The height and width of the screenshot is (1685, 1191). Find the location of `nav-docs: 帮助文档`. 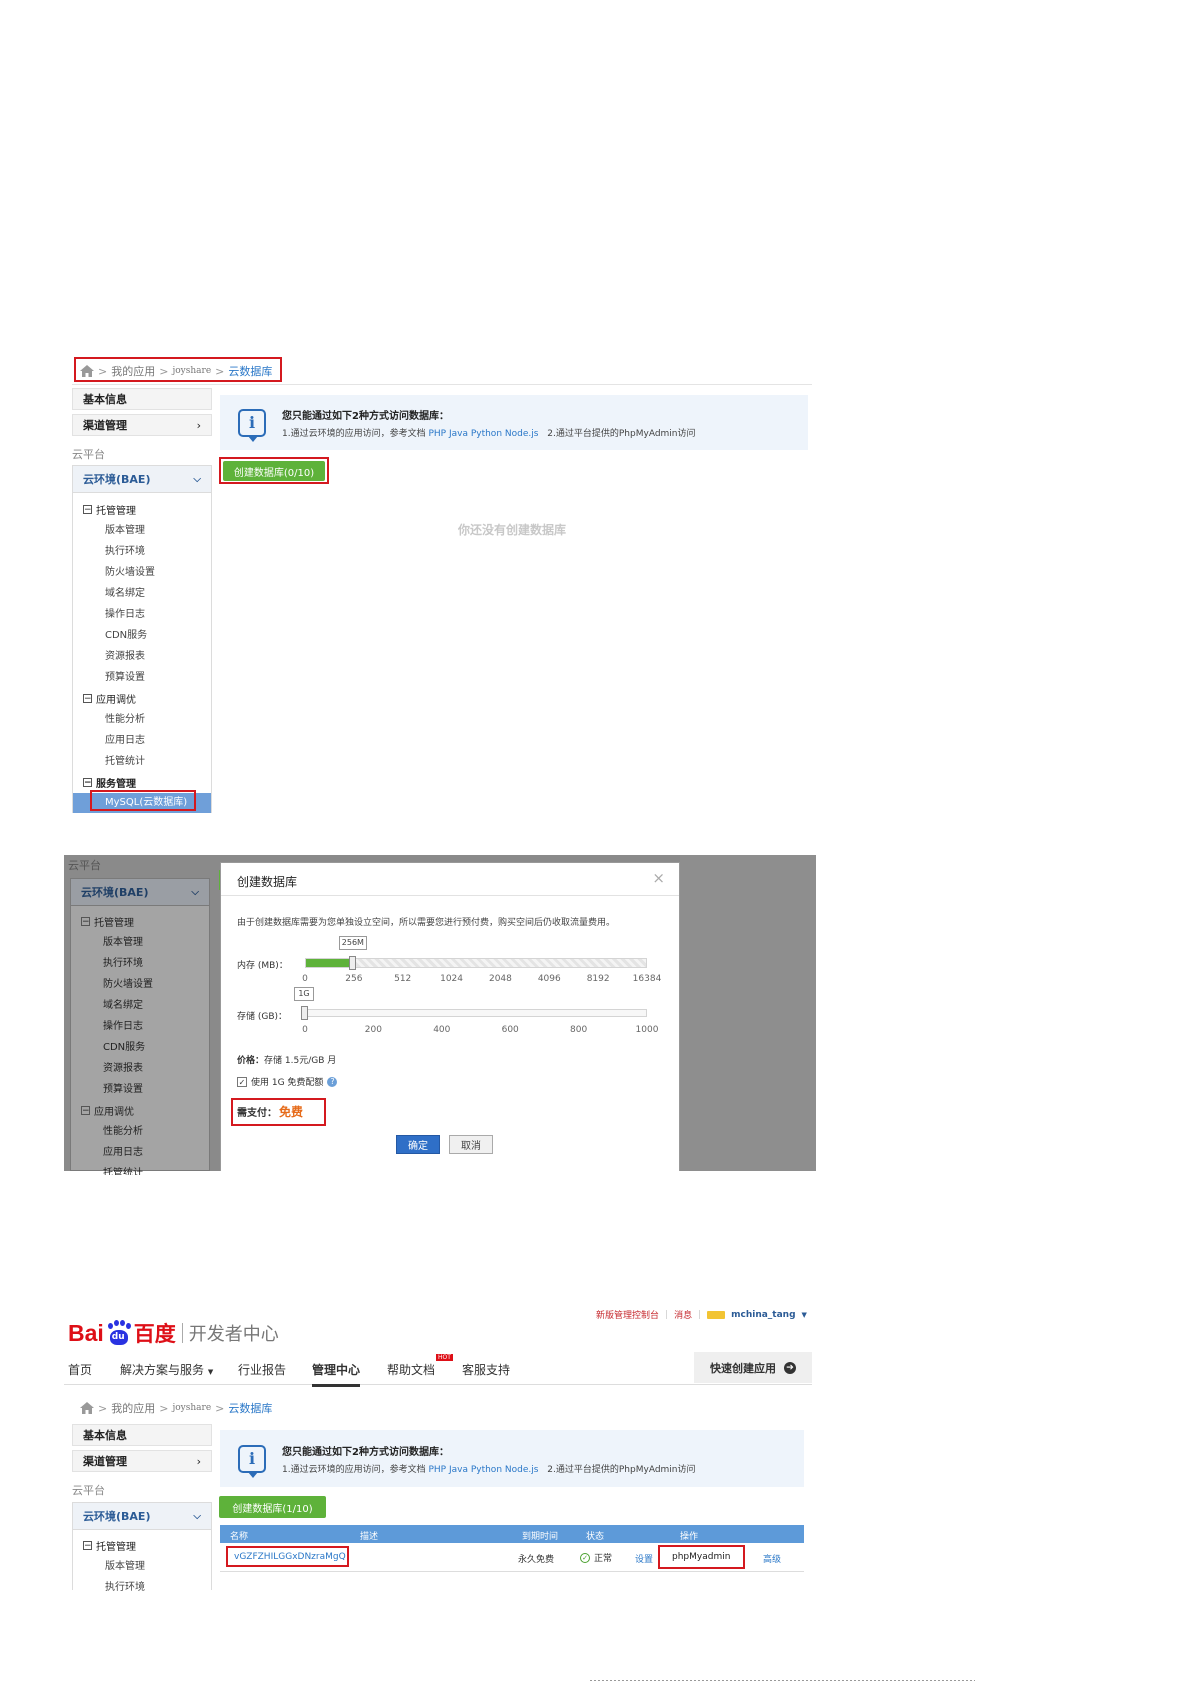

nav-docs: 帮助文档 is located at coordinates (411, 1369).